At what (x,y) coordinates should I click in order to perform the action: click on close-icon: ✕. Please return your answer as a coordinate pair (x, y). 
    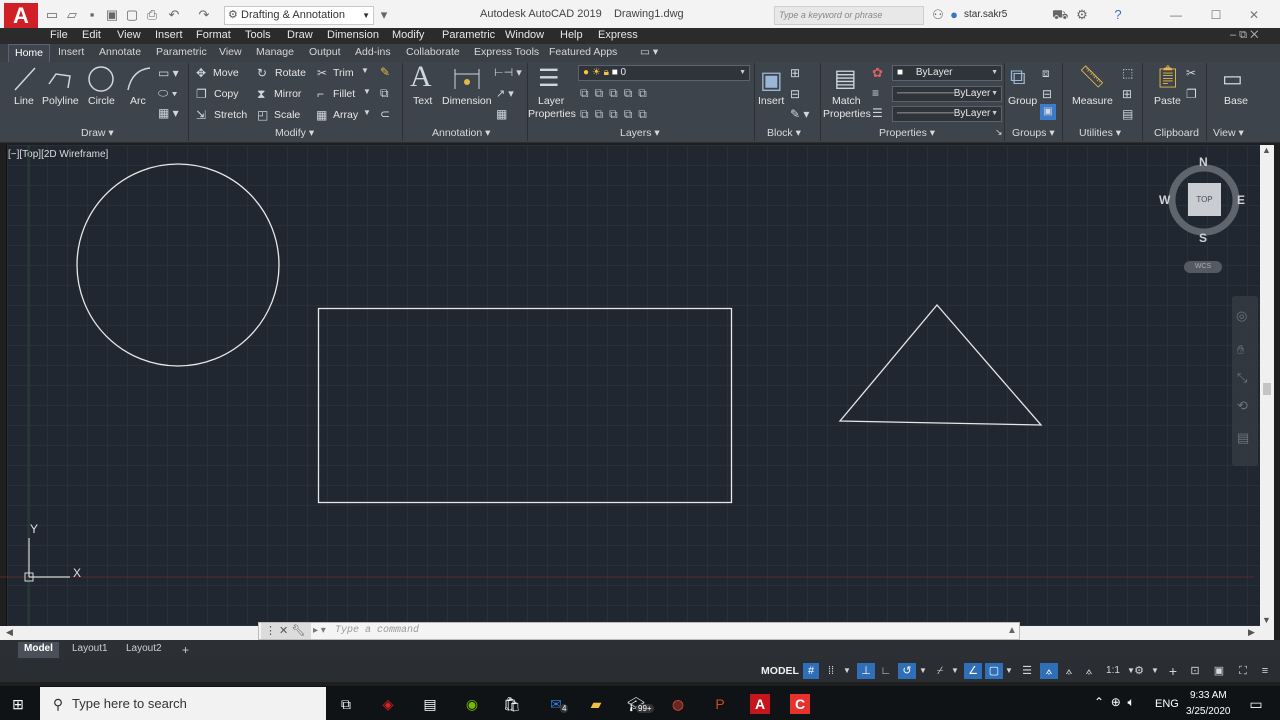
    Looking at the image, I should click on (1254, 15).